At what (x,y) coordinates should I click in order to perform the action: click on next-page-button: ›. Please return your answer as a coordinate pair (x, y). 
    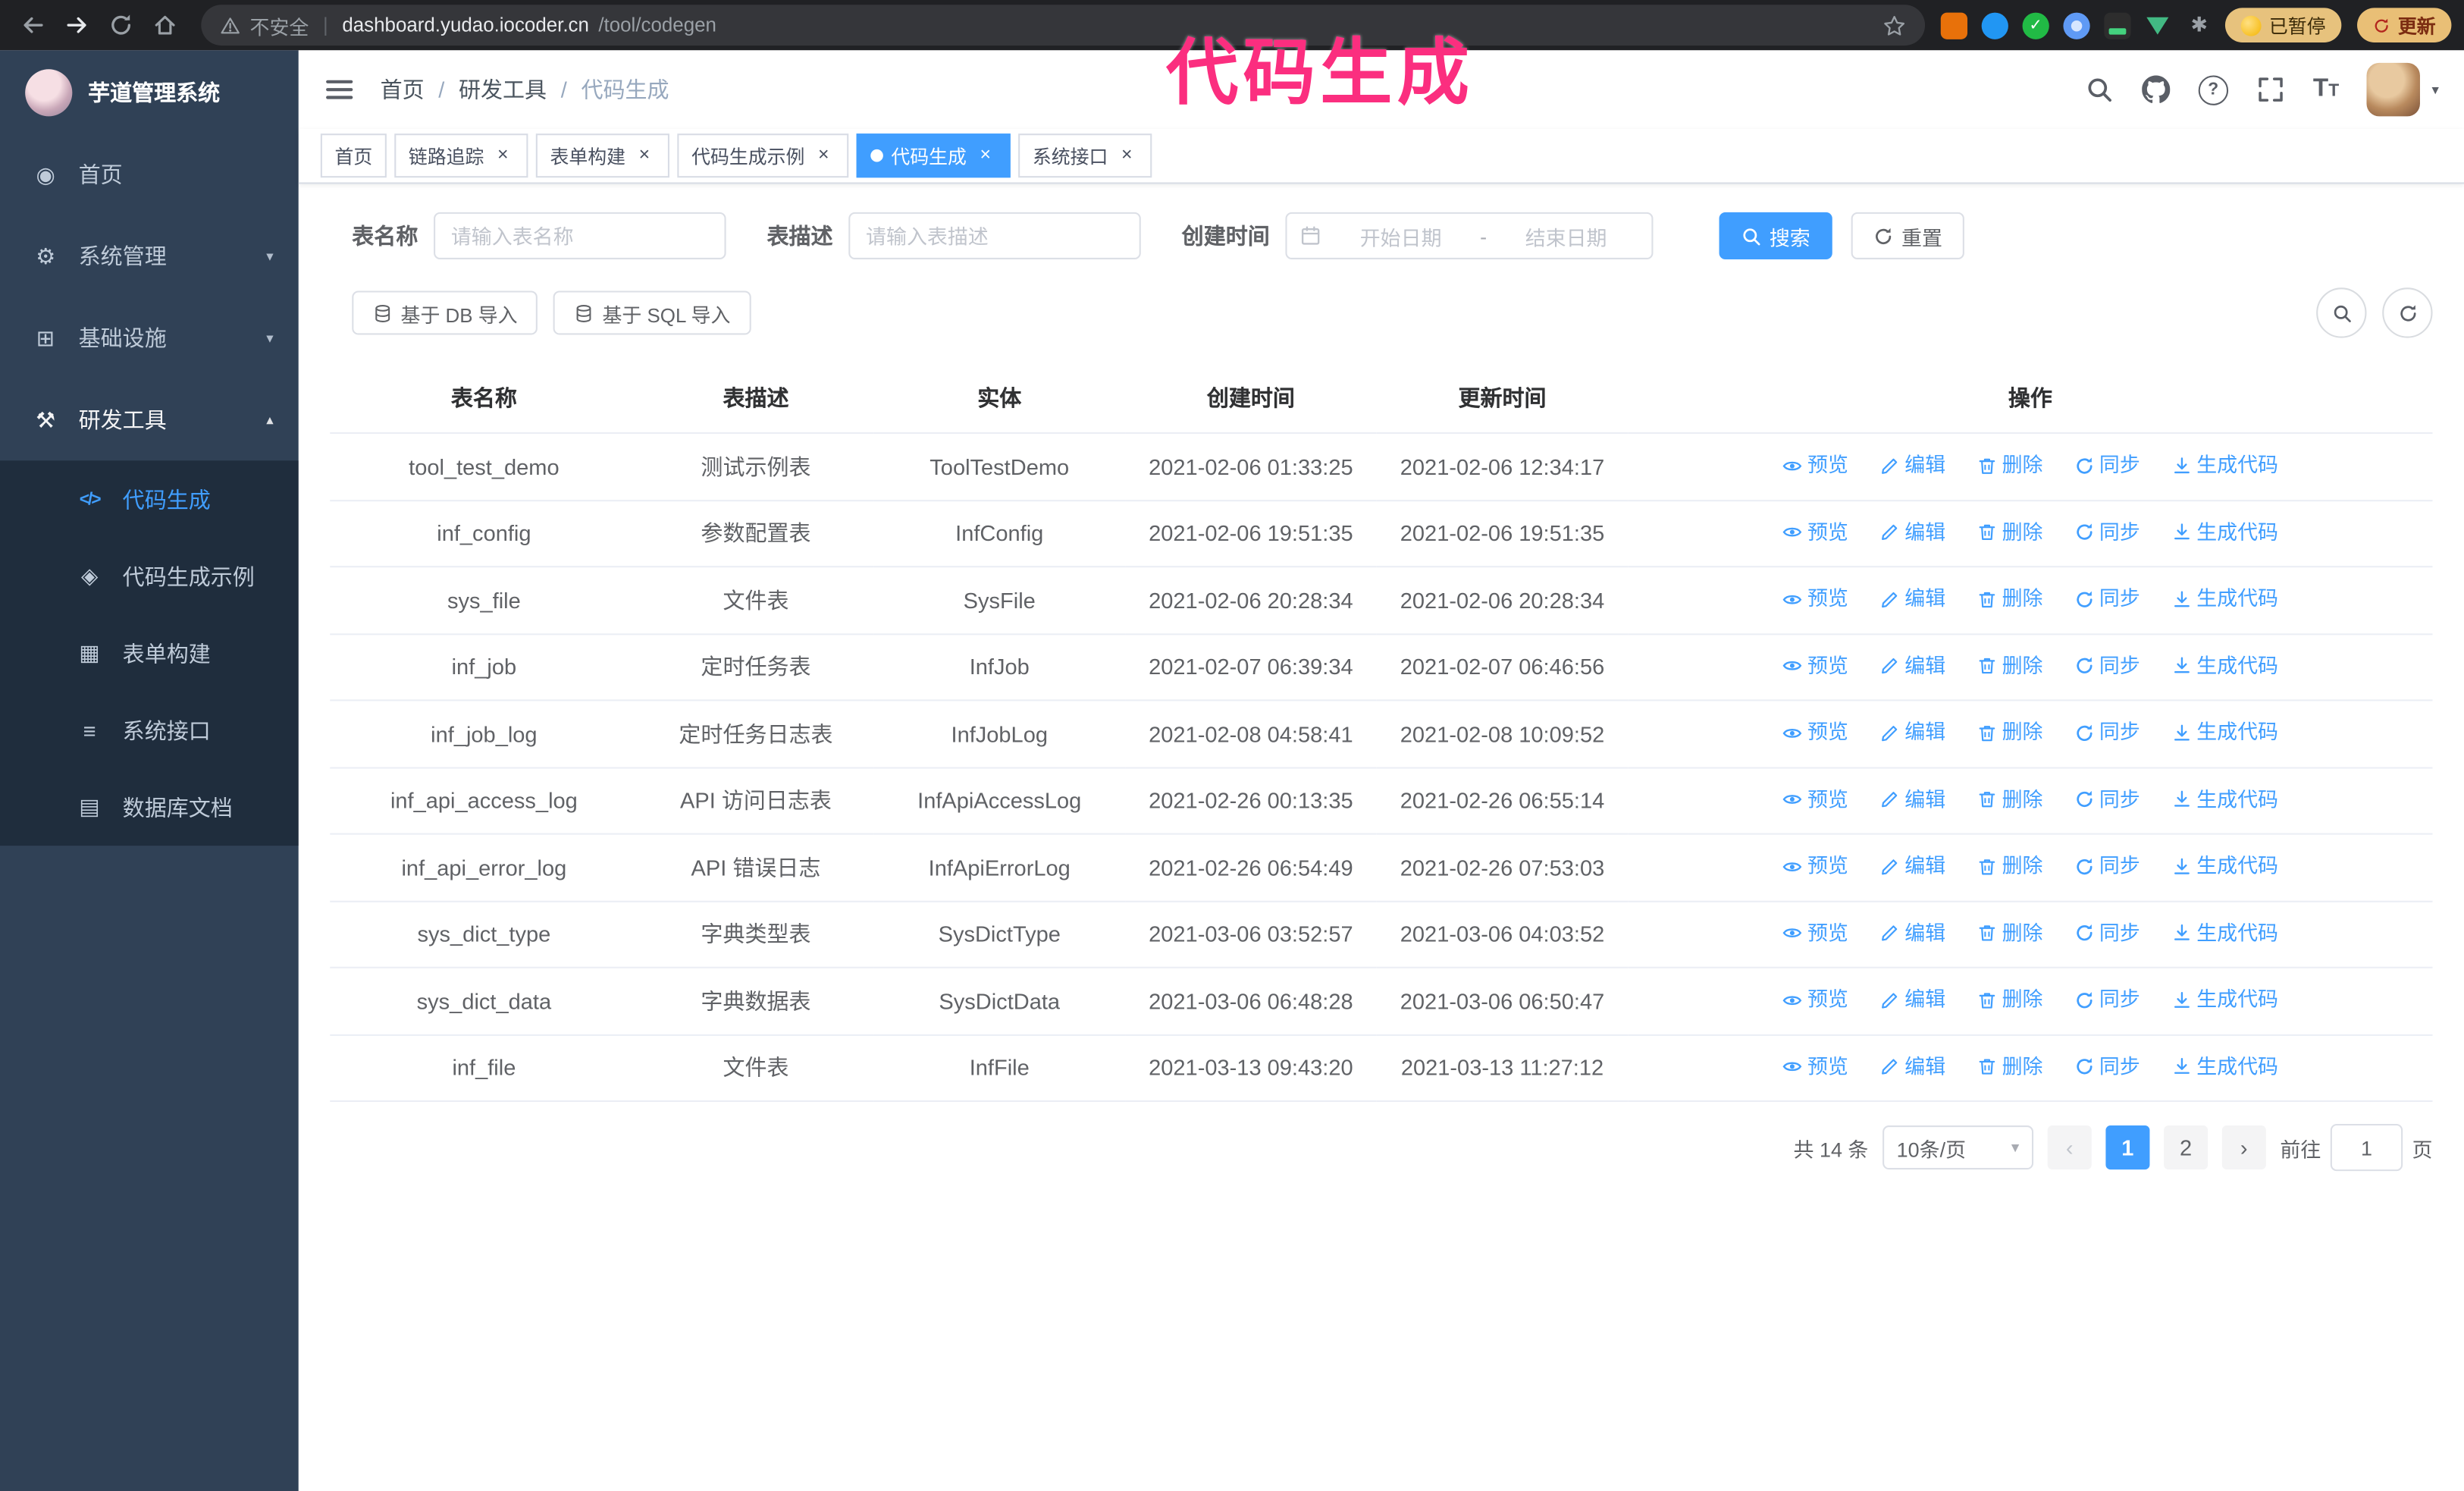
    Looking at the image, I should click on (2243, 1147).